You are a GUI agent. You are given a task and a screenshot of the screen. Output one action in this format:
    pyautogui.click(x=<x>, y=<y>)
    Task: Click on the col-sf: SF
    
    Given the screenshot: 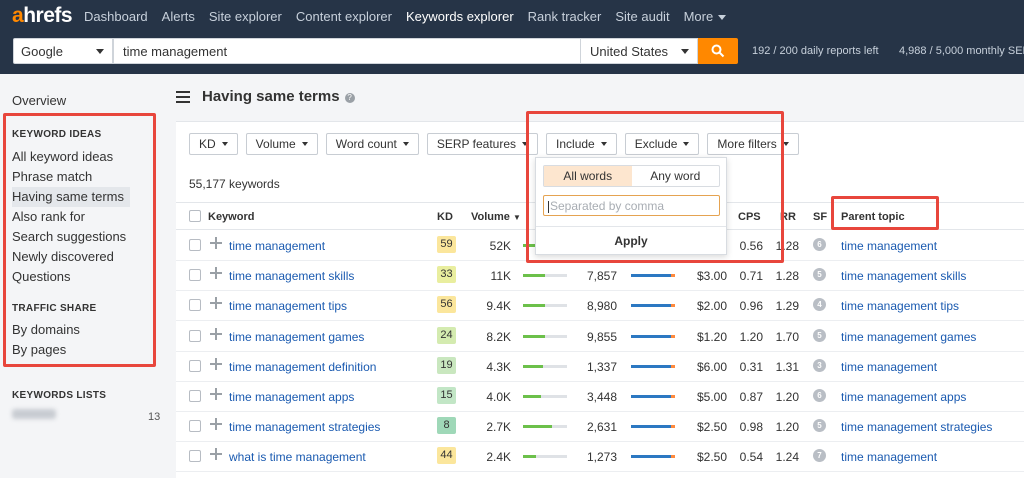 What is the action you would take?
    pyautogui.click(x=820, y=217)
    